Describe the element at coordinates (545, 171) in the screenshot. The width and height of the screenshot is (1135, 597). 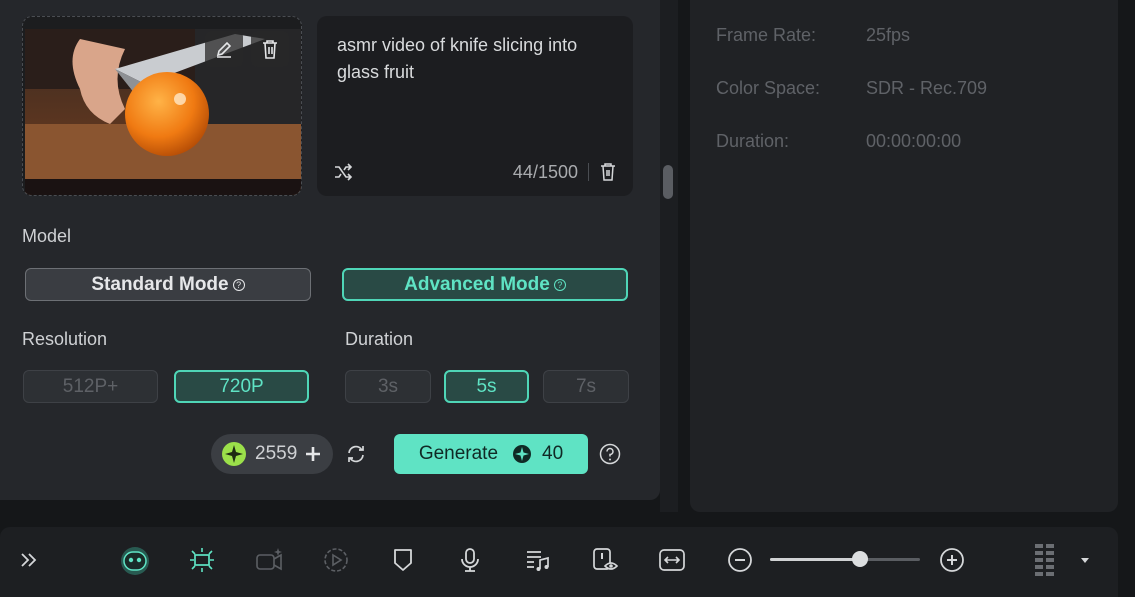
I see `prompt-char-count: 44/1500` at that location.